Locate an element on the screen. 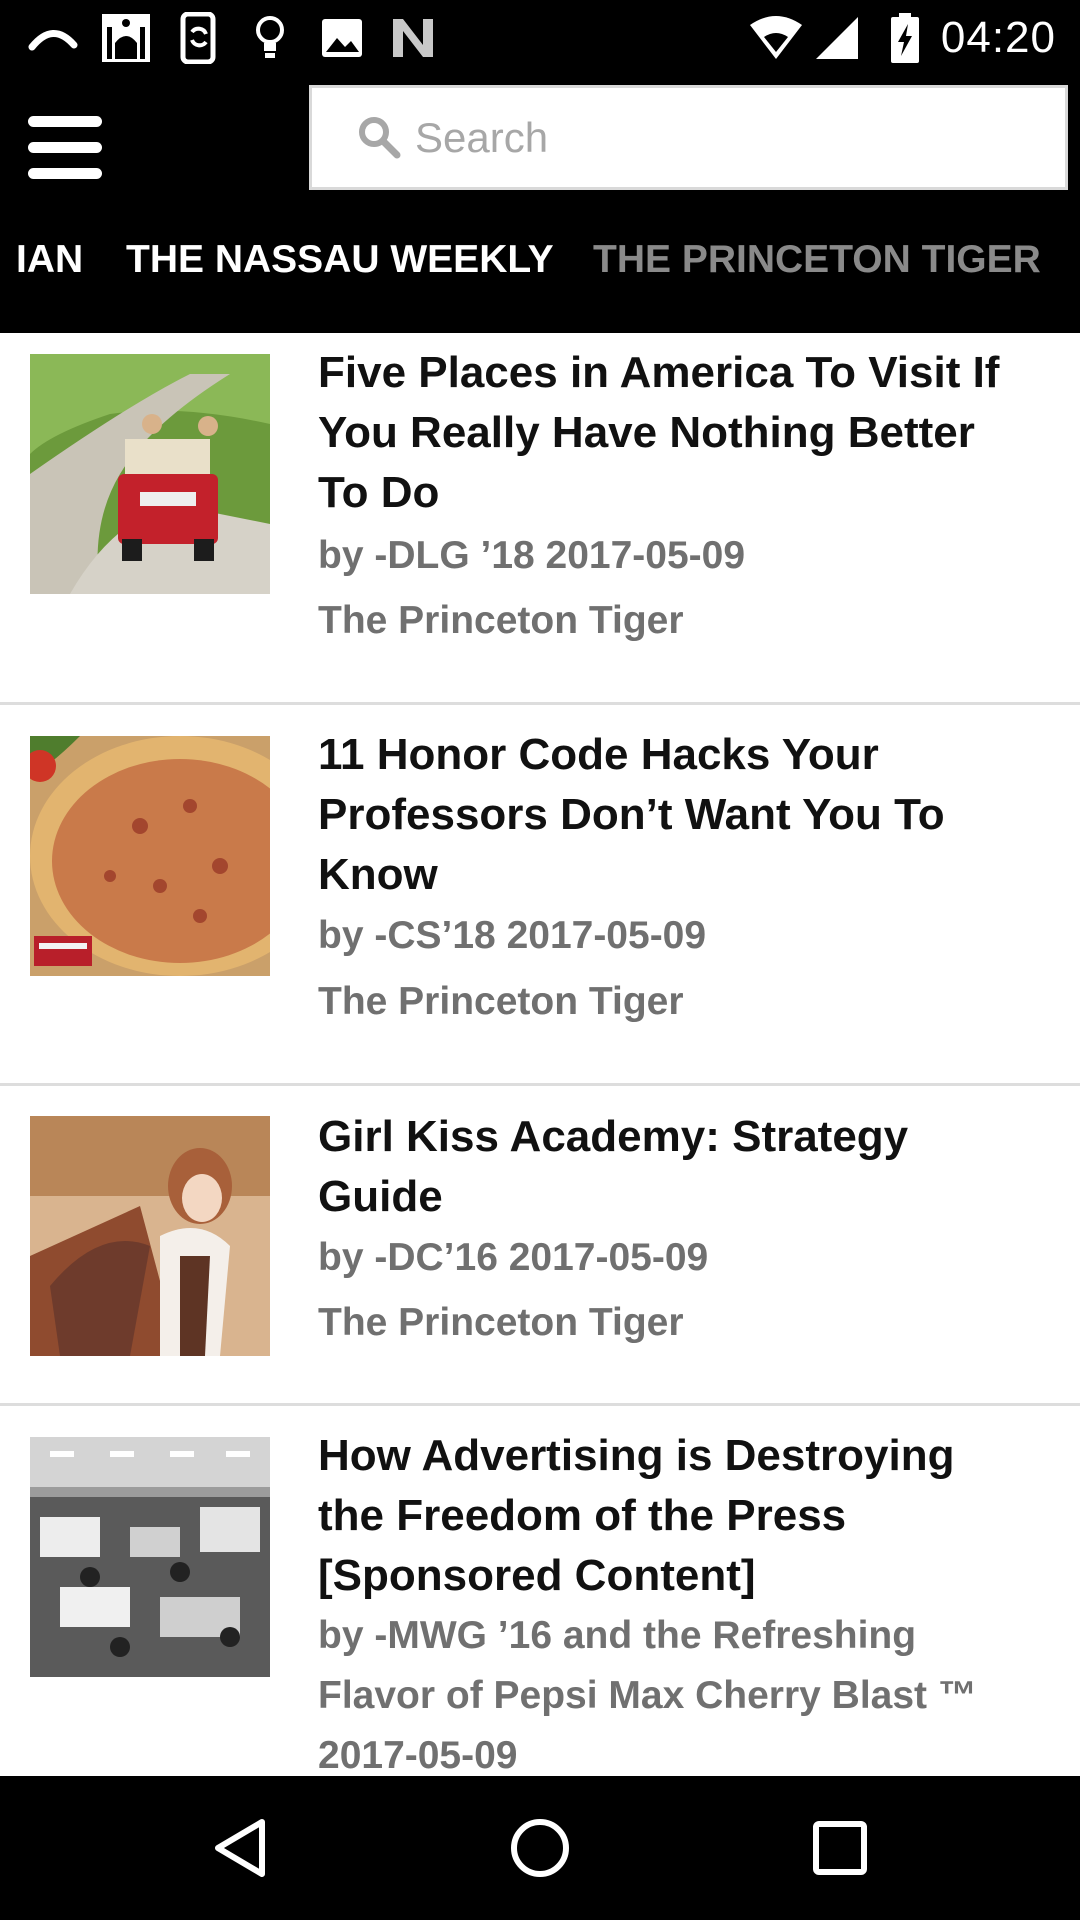 This screenshot has width=1080, height=1920. article-byline: by -DLG ’18 2017-05-09 is located at coordinates (683, 556).